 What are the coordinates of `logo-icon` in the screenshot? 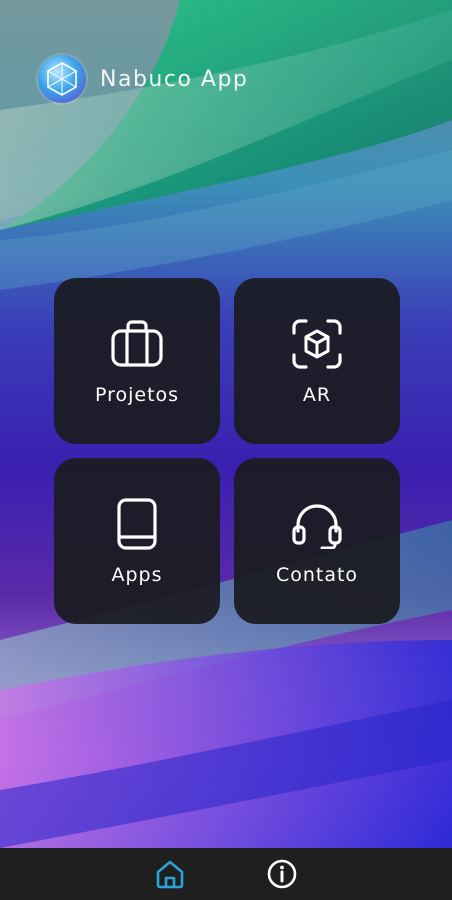 It's located at (62, 79).